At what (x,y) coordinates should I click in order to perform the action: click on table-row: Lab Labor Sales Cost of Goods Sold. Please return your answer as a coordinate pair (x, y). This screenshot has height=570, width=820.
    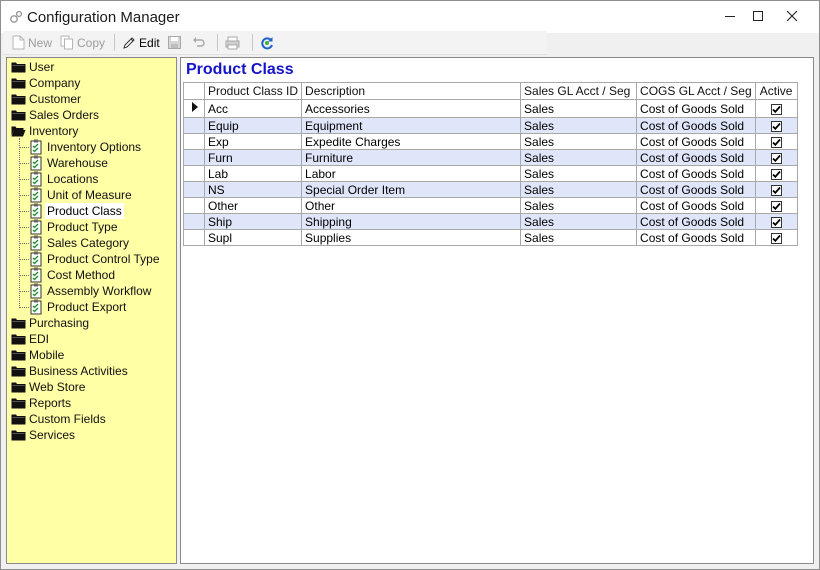
    Looking at the image, I should click on (490, 173).